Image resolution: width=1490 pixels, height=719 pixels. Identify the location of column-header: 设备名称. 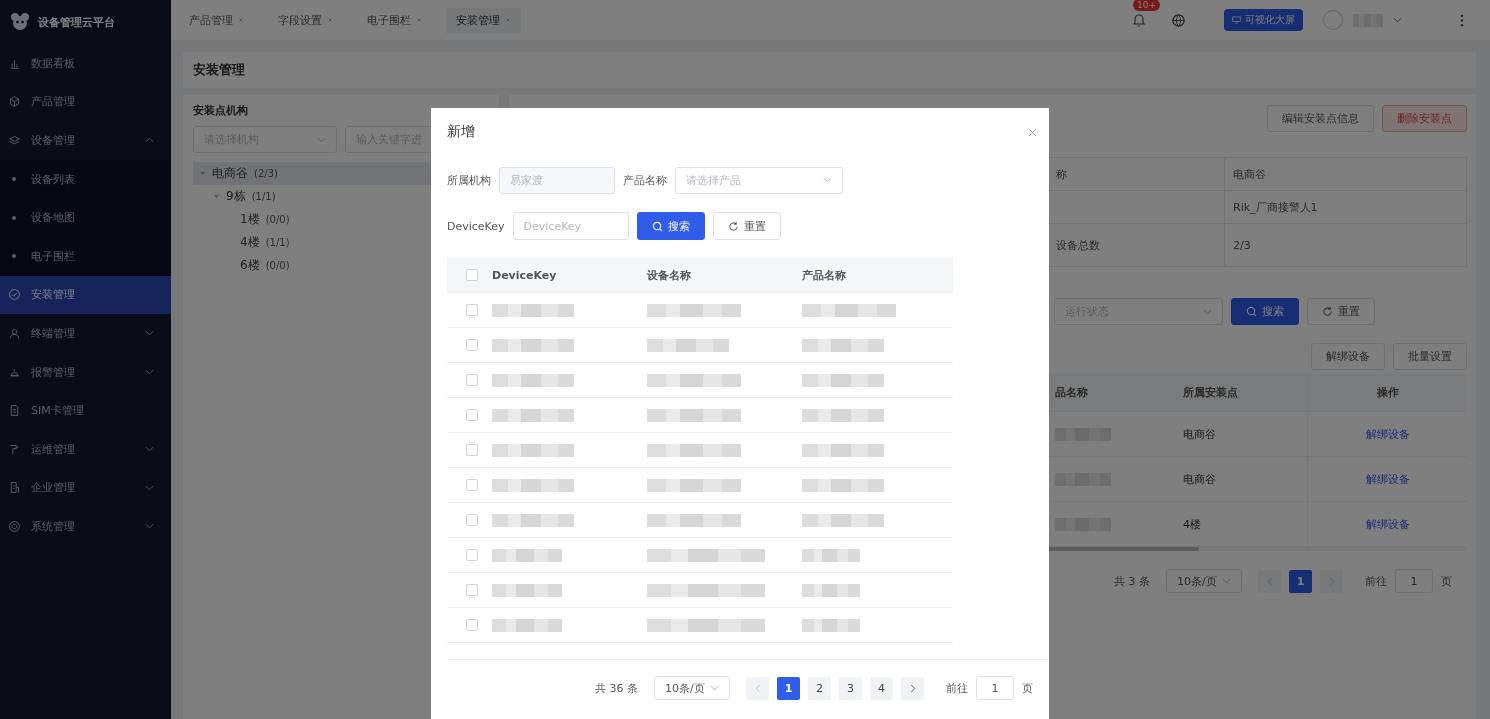
(669, 275).